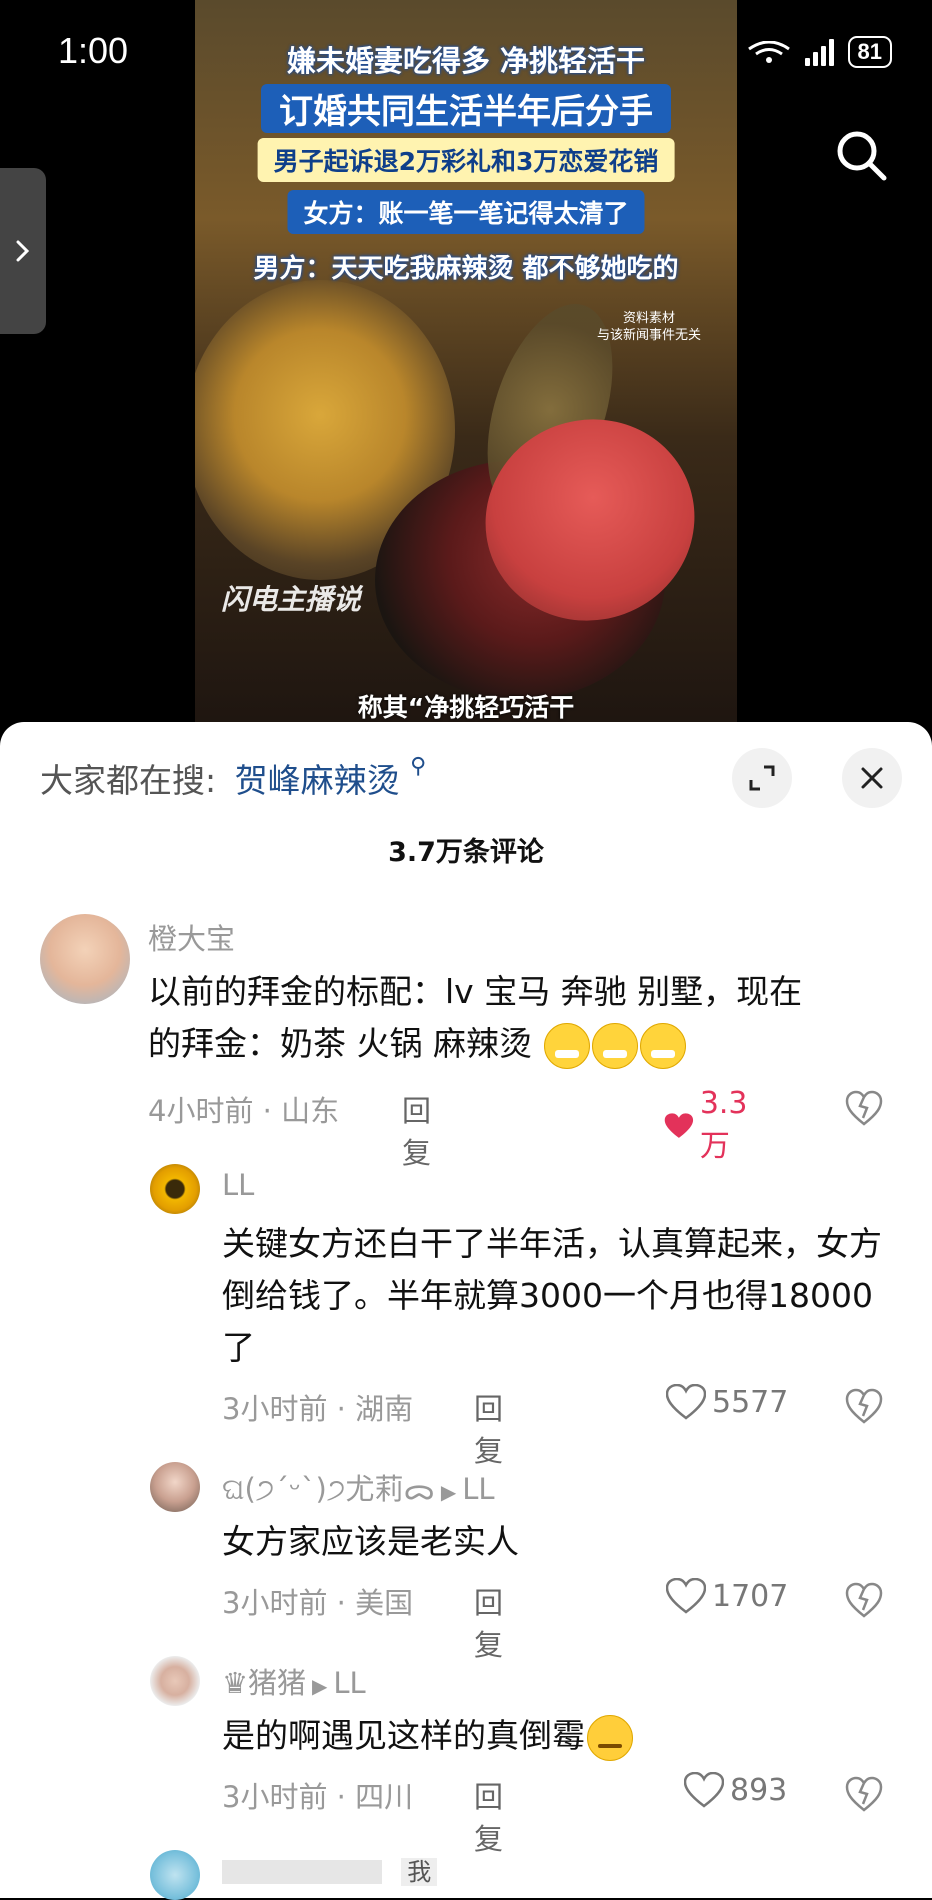 The width and height of the screenshot is (932, 1900). I want to click on like-count: 1707, so click(750, 1596).